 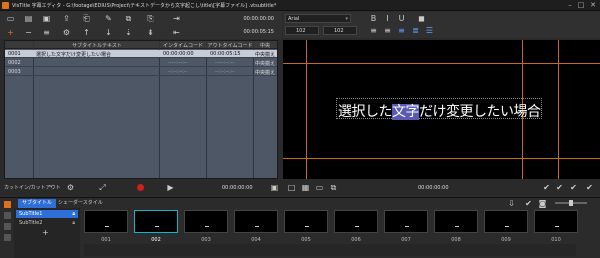 I want to click on style-label: SubTitle2, so click(x=31, y=223).